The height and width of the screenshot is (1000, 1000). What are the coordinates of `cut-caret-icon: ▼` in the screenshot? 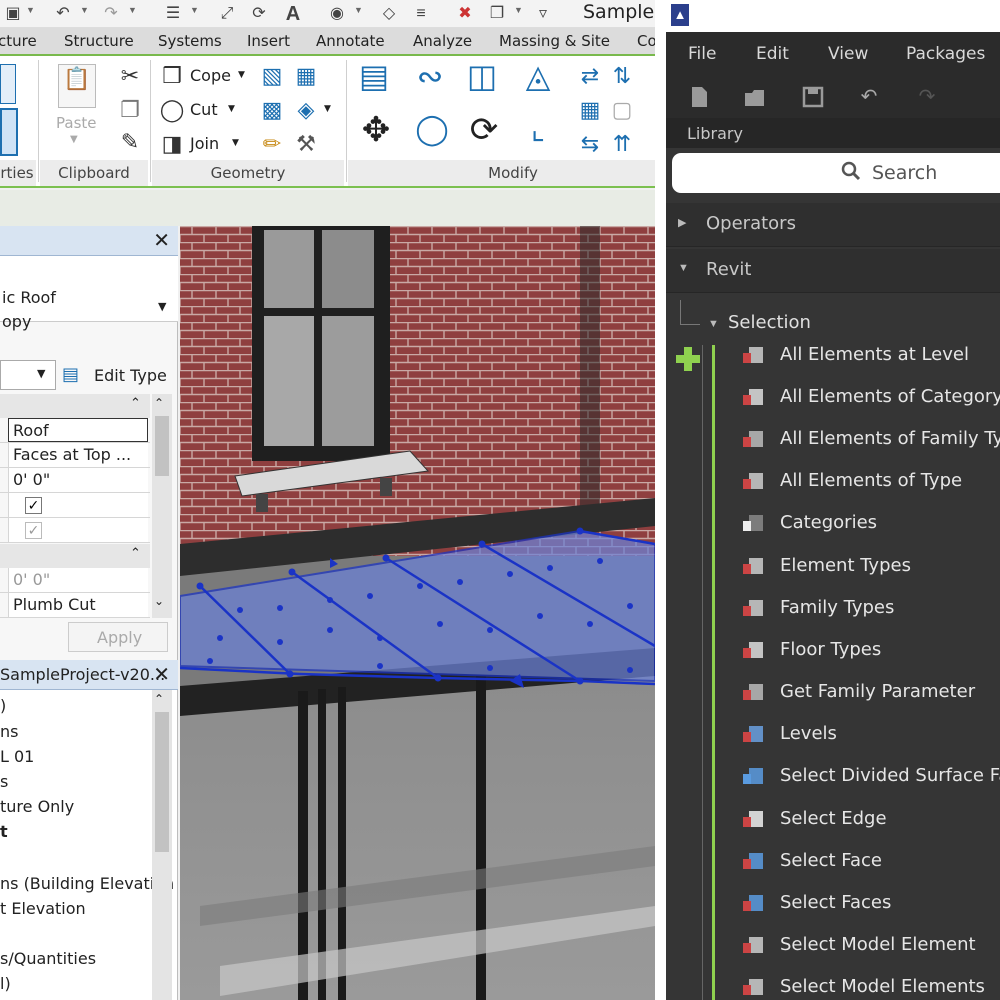 It's located at (231, 109).